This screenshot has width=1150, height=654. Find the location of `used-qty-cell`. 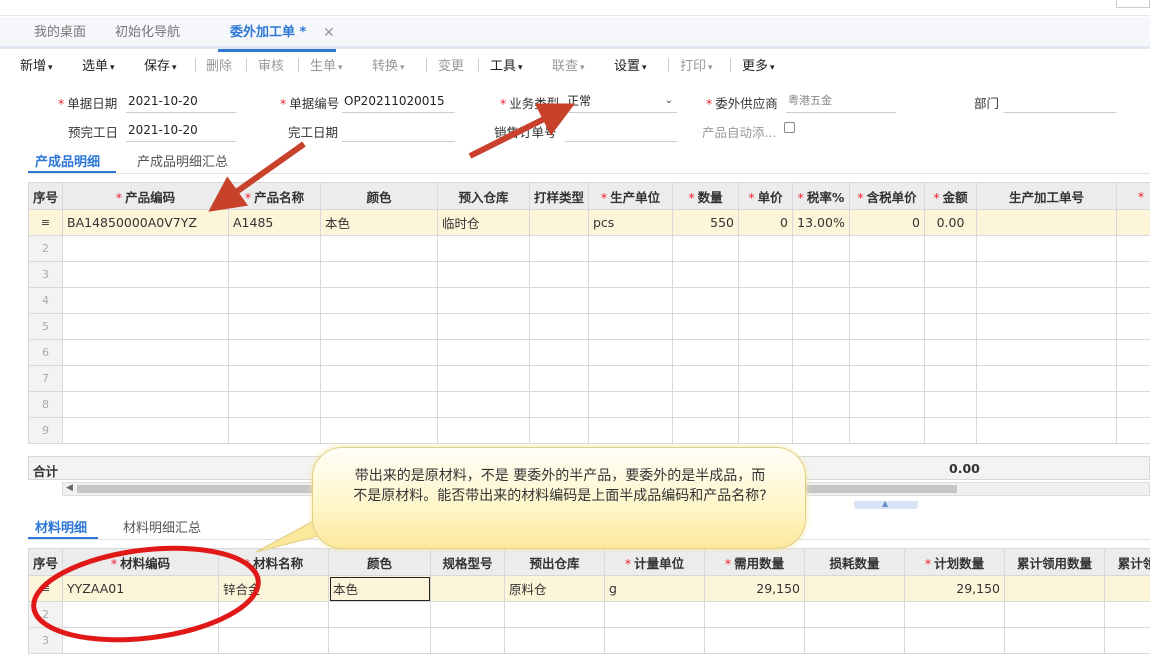

used-qty-cell is located at coordinates (1054, 588).